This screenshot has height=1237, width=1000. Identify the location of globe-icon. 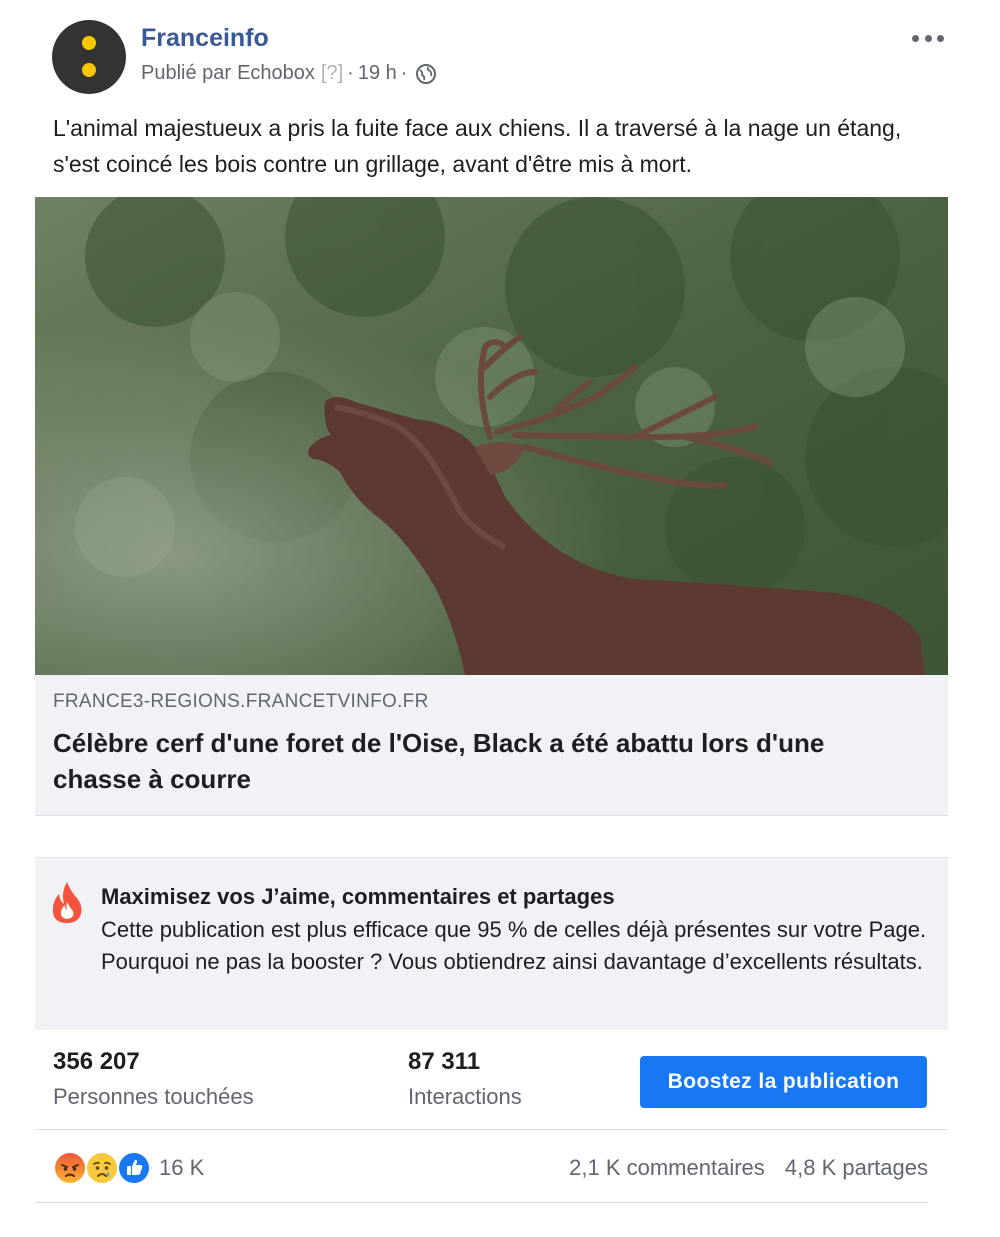
(426, 74).